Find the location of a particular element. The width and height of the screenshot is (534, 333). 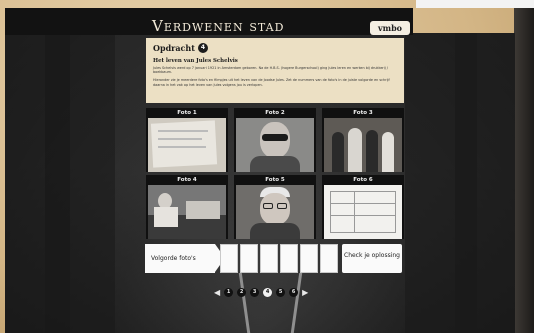

man-at-desk-photo-icon is located at coordinates (187, 212).